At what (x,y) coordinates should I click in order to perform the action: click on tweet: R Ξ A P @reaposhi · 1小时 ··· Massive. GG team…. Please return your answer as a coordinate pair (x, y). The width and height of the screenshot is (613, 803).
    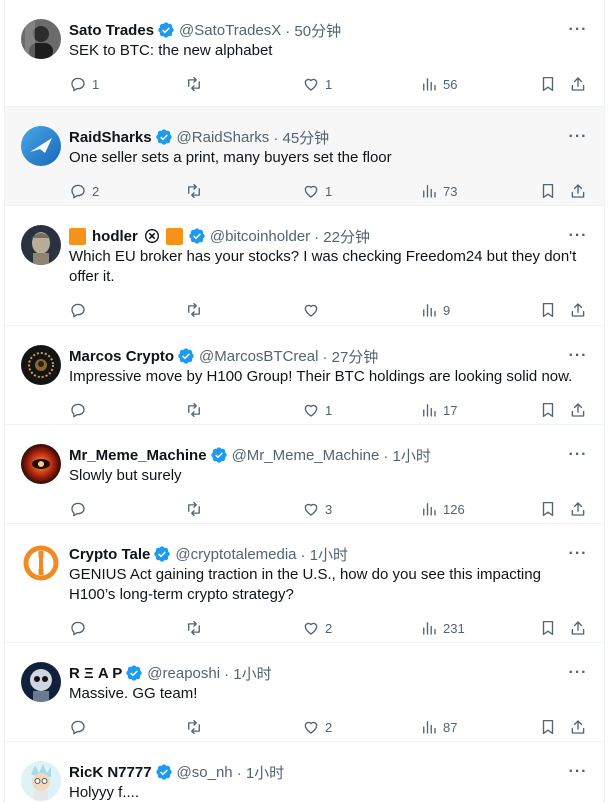
    Looking at the image, I should click on (304, 692).